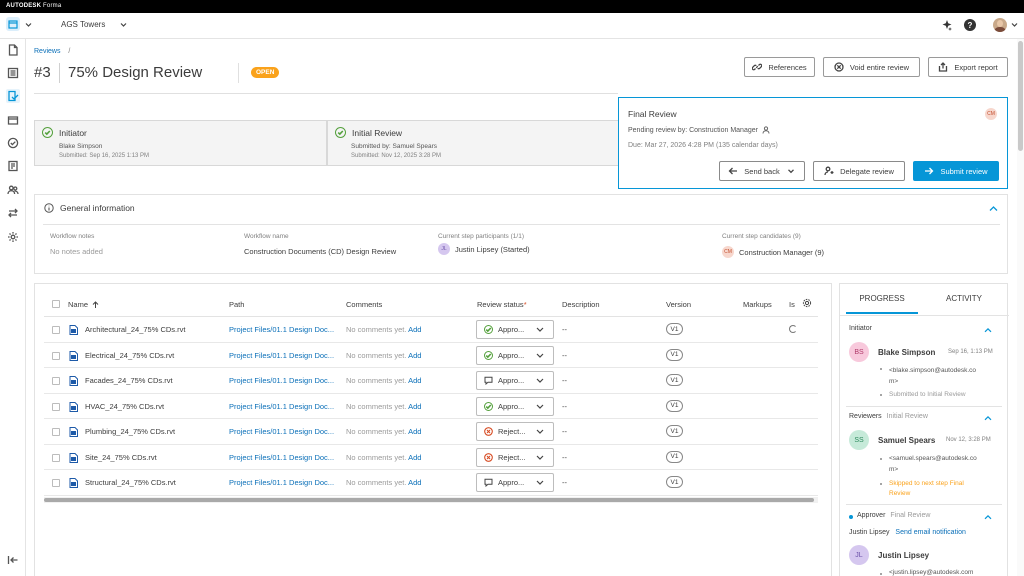 The width and height of the screenshot is (1024, 576). Describe the element at coordinates (89, 208) in the screenshot. I see `general-information-header: General information` at that location.